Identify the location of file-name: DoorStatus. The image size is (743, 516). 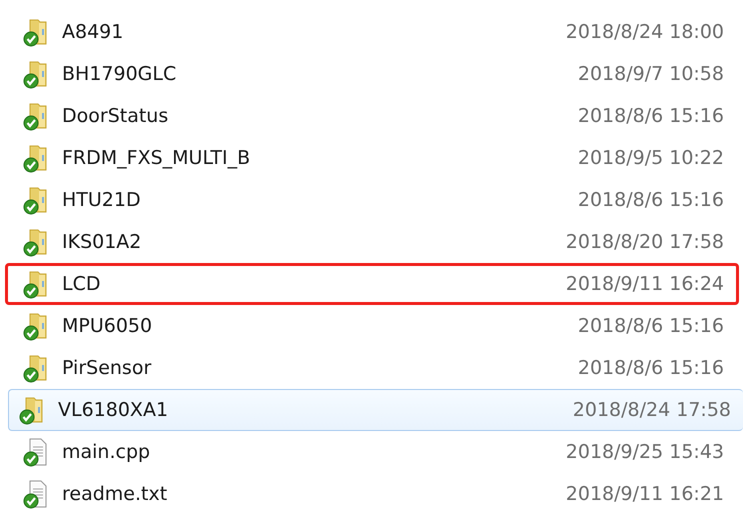
(116, 116).